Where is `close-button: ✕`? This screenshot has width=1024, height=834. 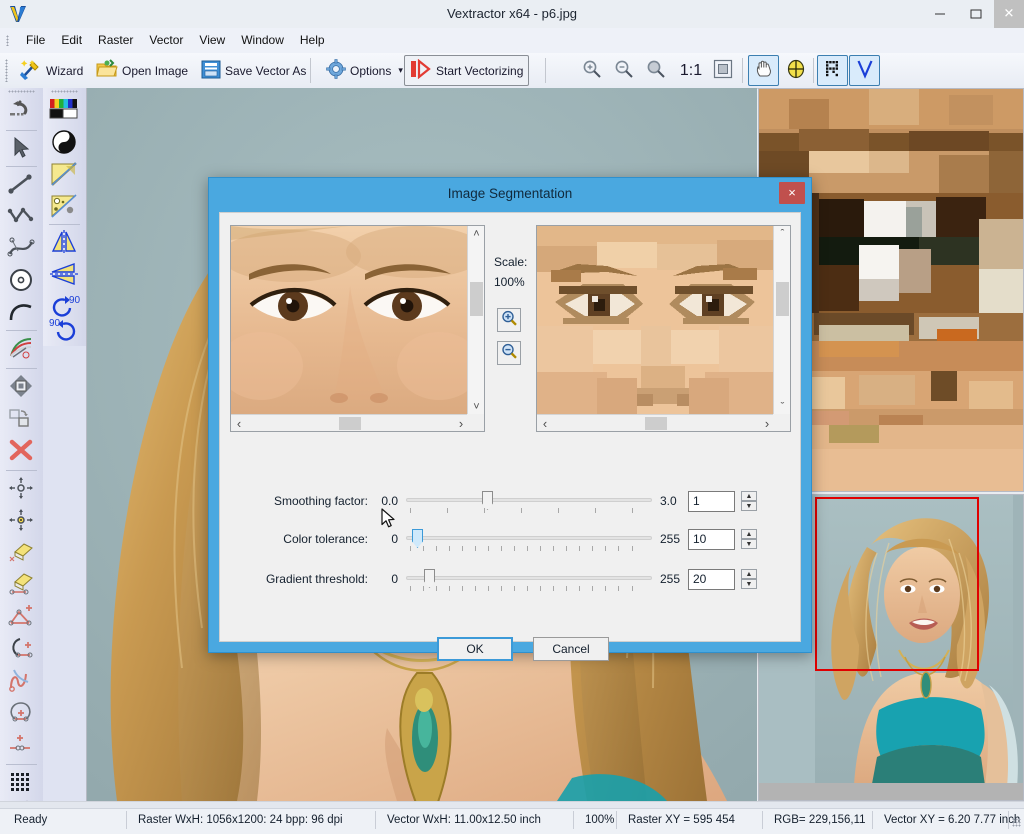 close-button: ✕ is located at coordinates (1009, 14).